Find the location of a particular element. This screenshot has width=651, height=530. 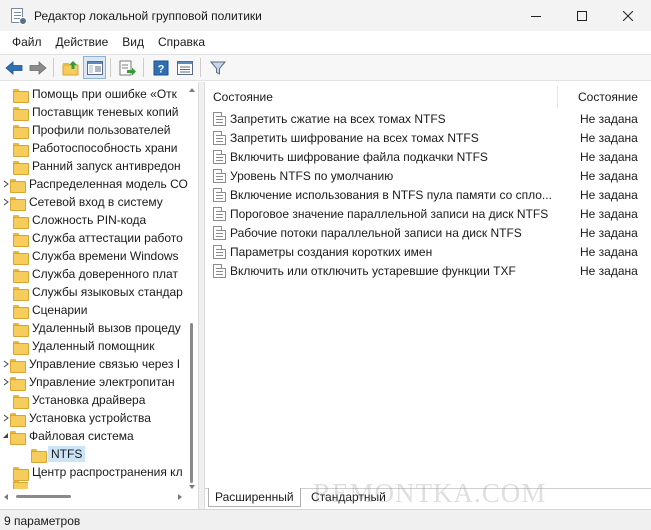

forward-icon is located at coordinates (38, 67).